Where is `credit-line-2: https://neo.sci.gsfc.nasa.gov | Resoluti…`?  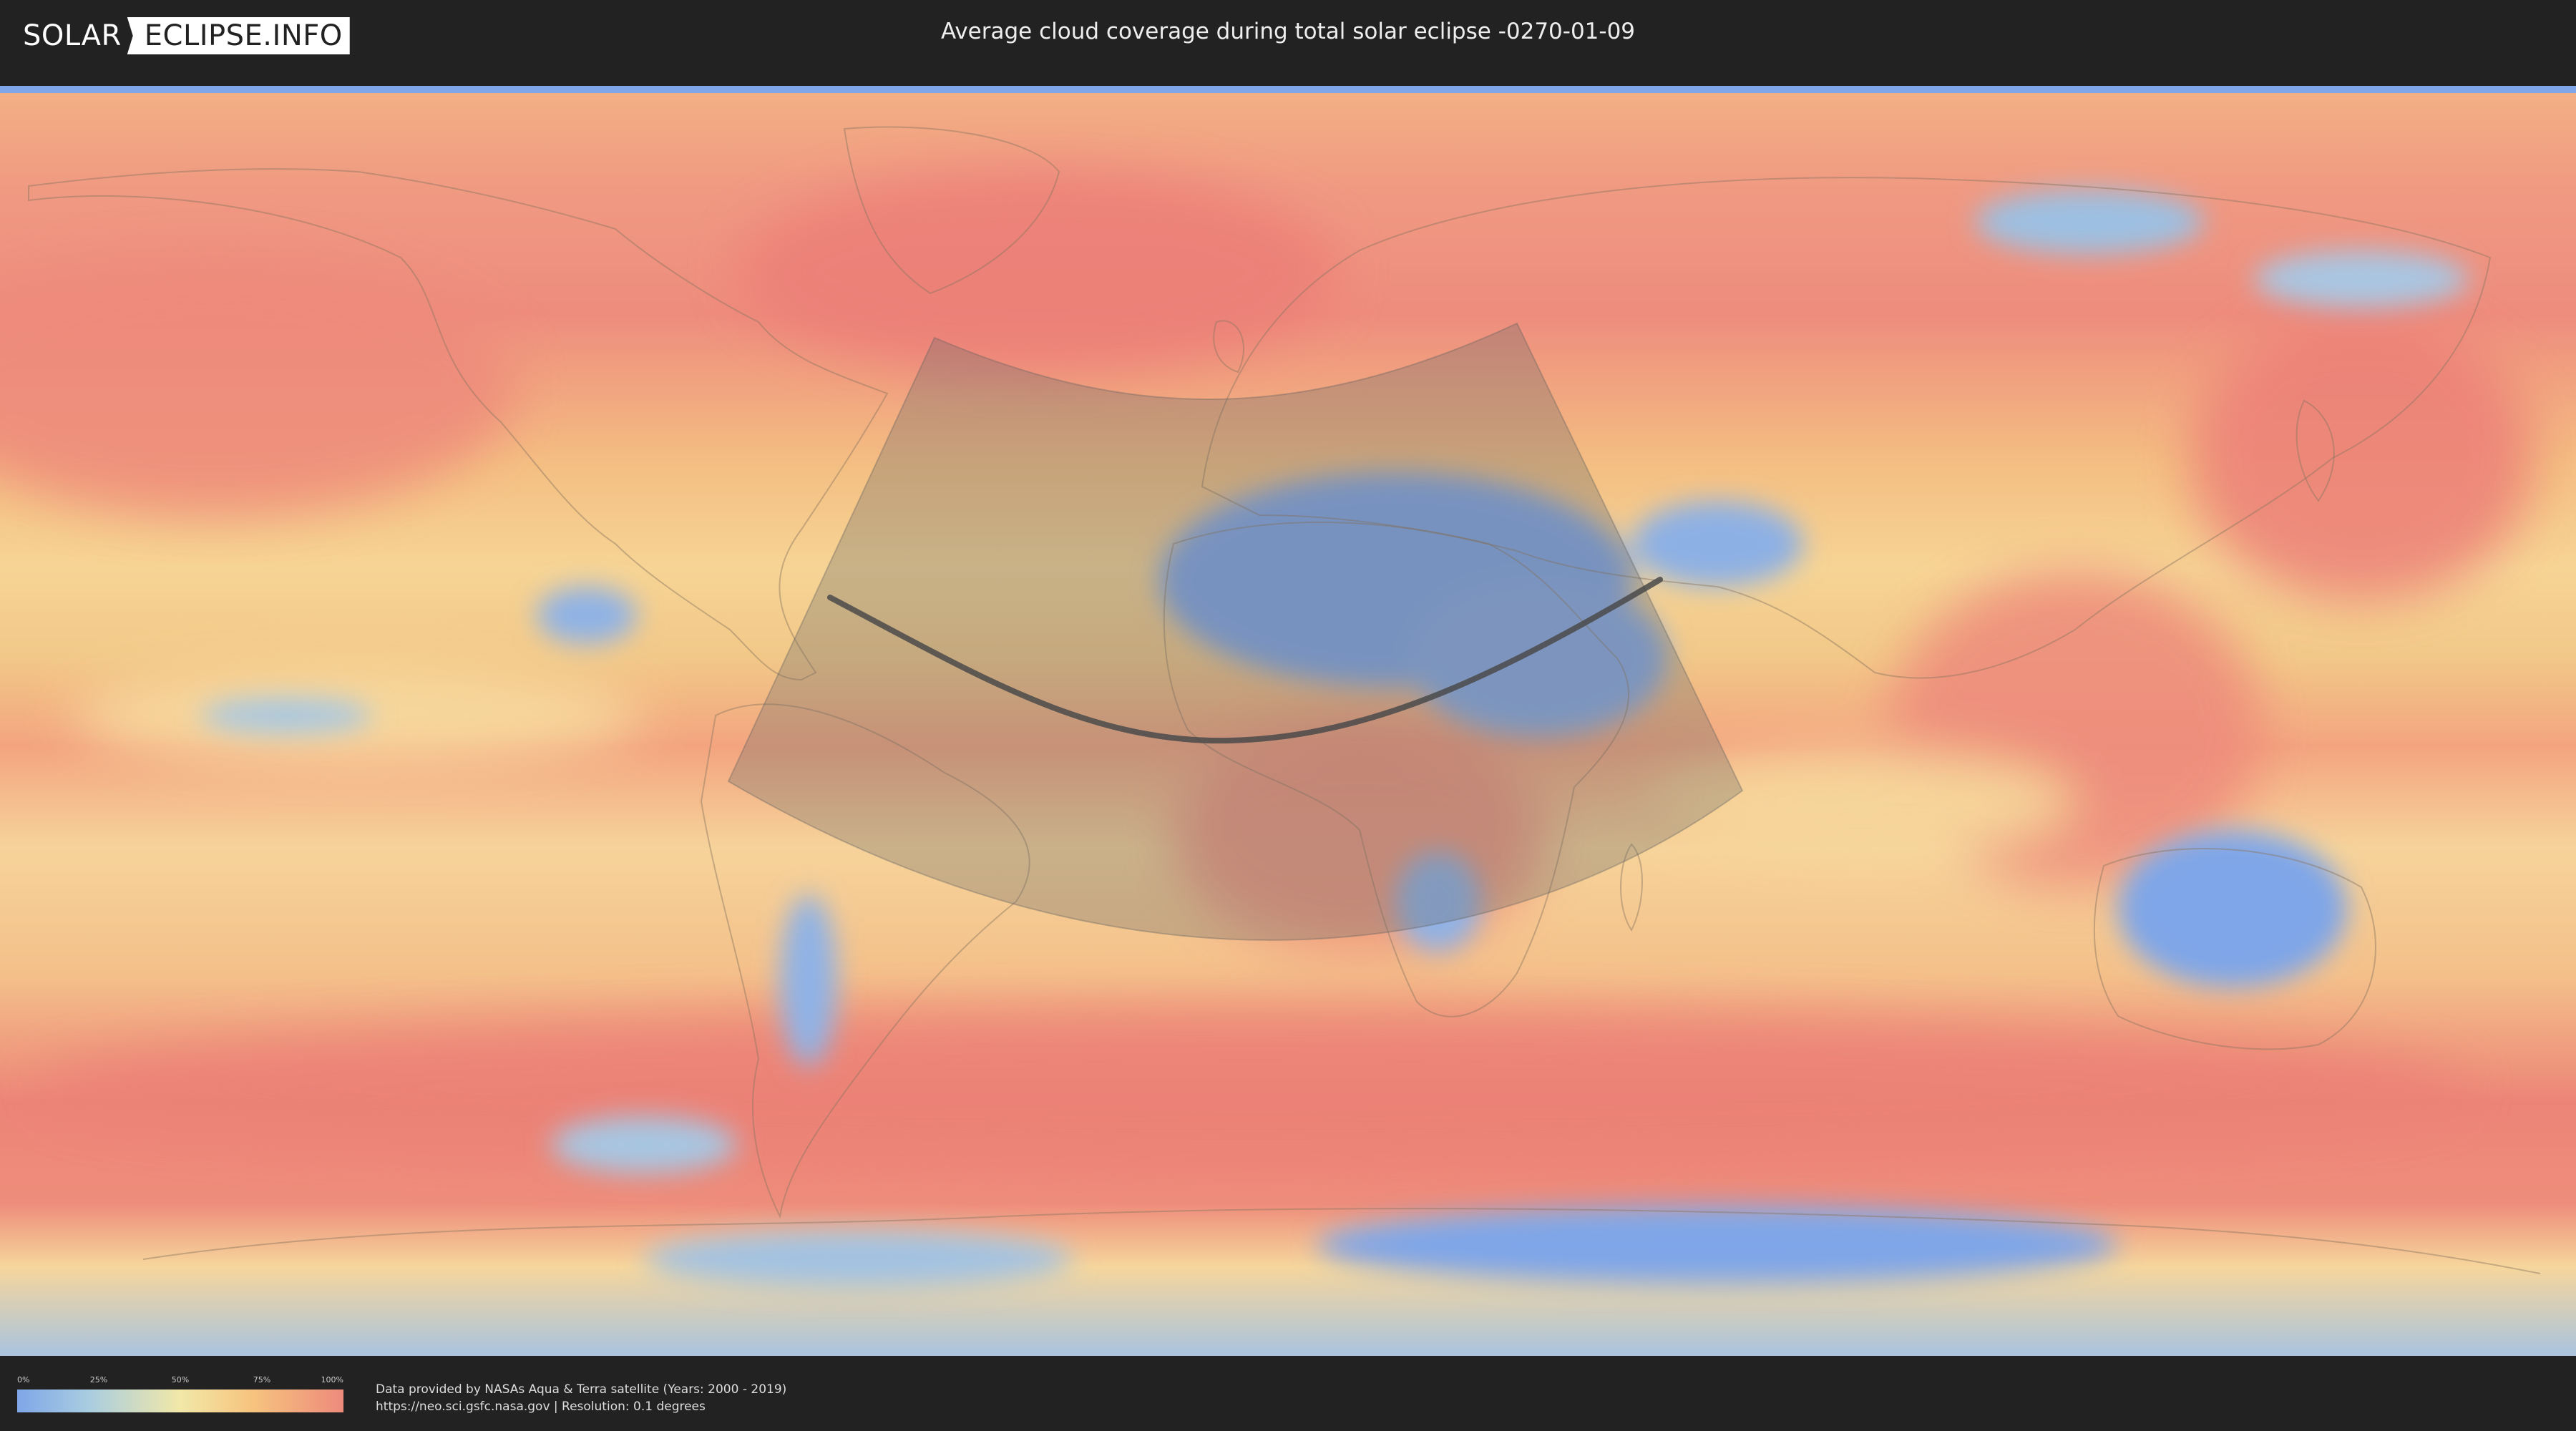 credit-line-2: https://neo.sci.gsfc.nasa.gov | Resoluti… is located at coordinates (581, 1406).